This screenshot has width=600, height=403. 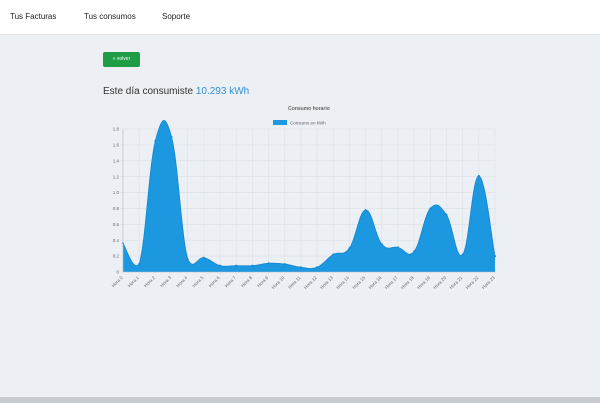 What do you see at coordinates (246, 281) in the screenshot?
I see `x-tick-label: Hora 8` at bounding box center [246, 281].